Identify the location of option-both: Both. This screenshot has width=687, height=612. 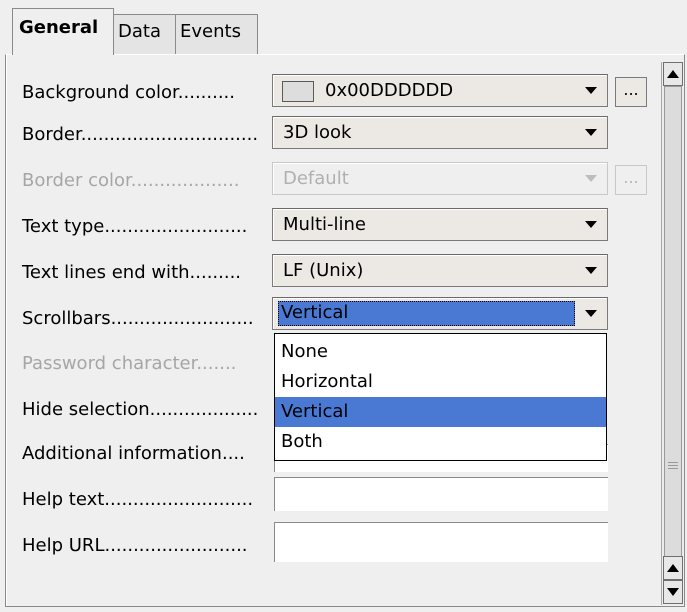
(440, 442).